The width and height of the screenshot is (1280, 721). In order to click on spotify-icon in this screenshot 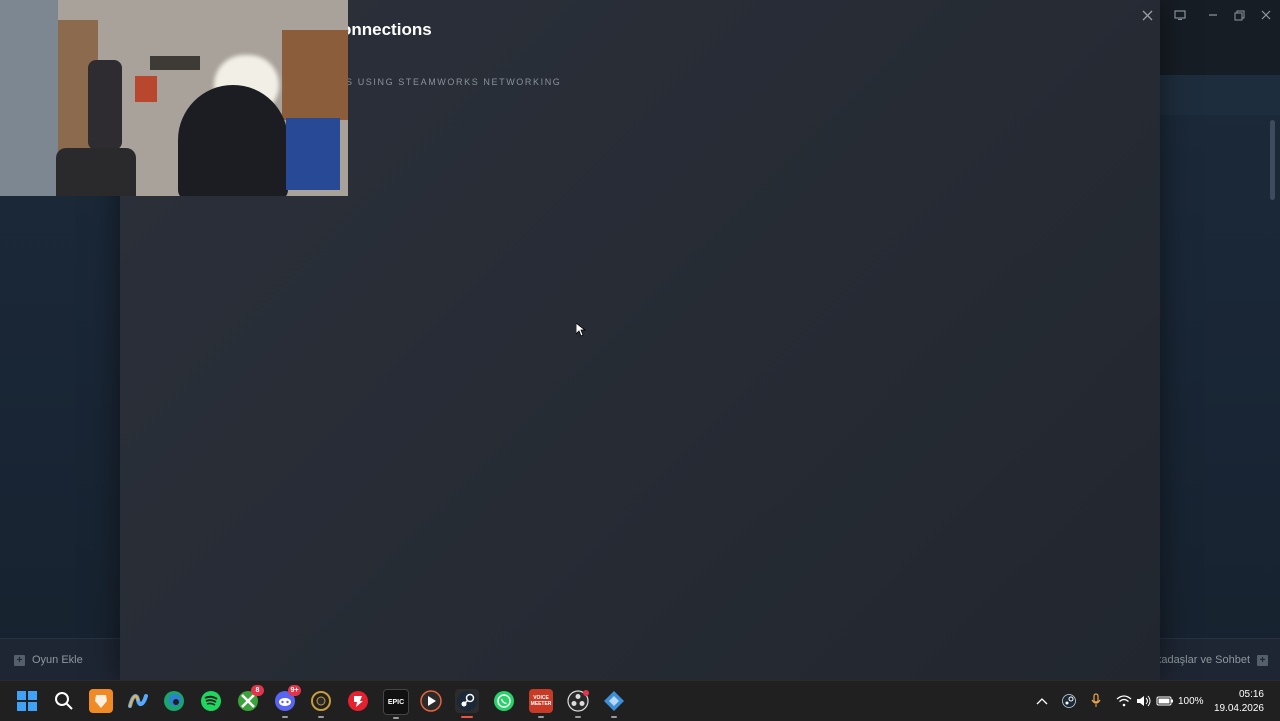, I will do `click(211, 701)`.